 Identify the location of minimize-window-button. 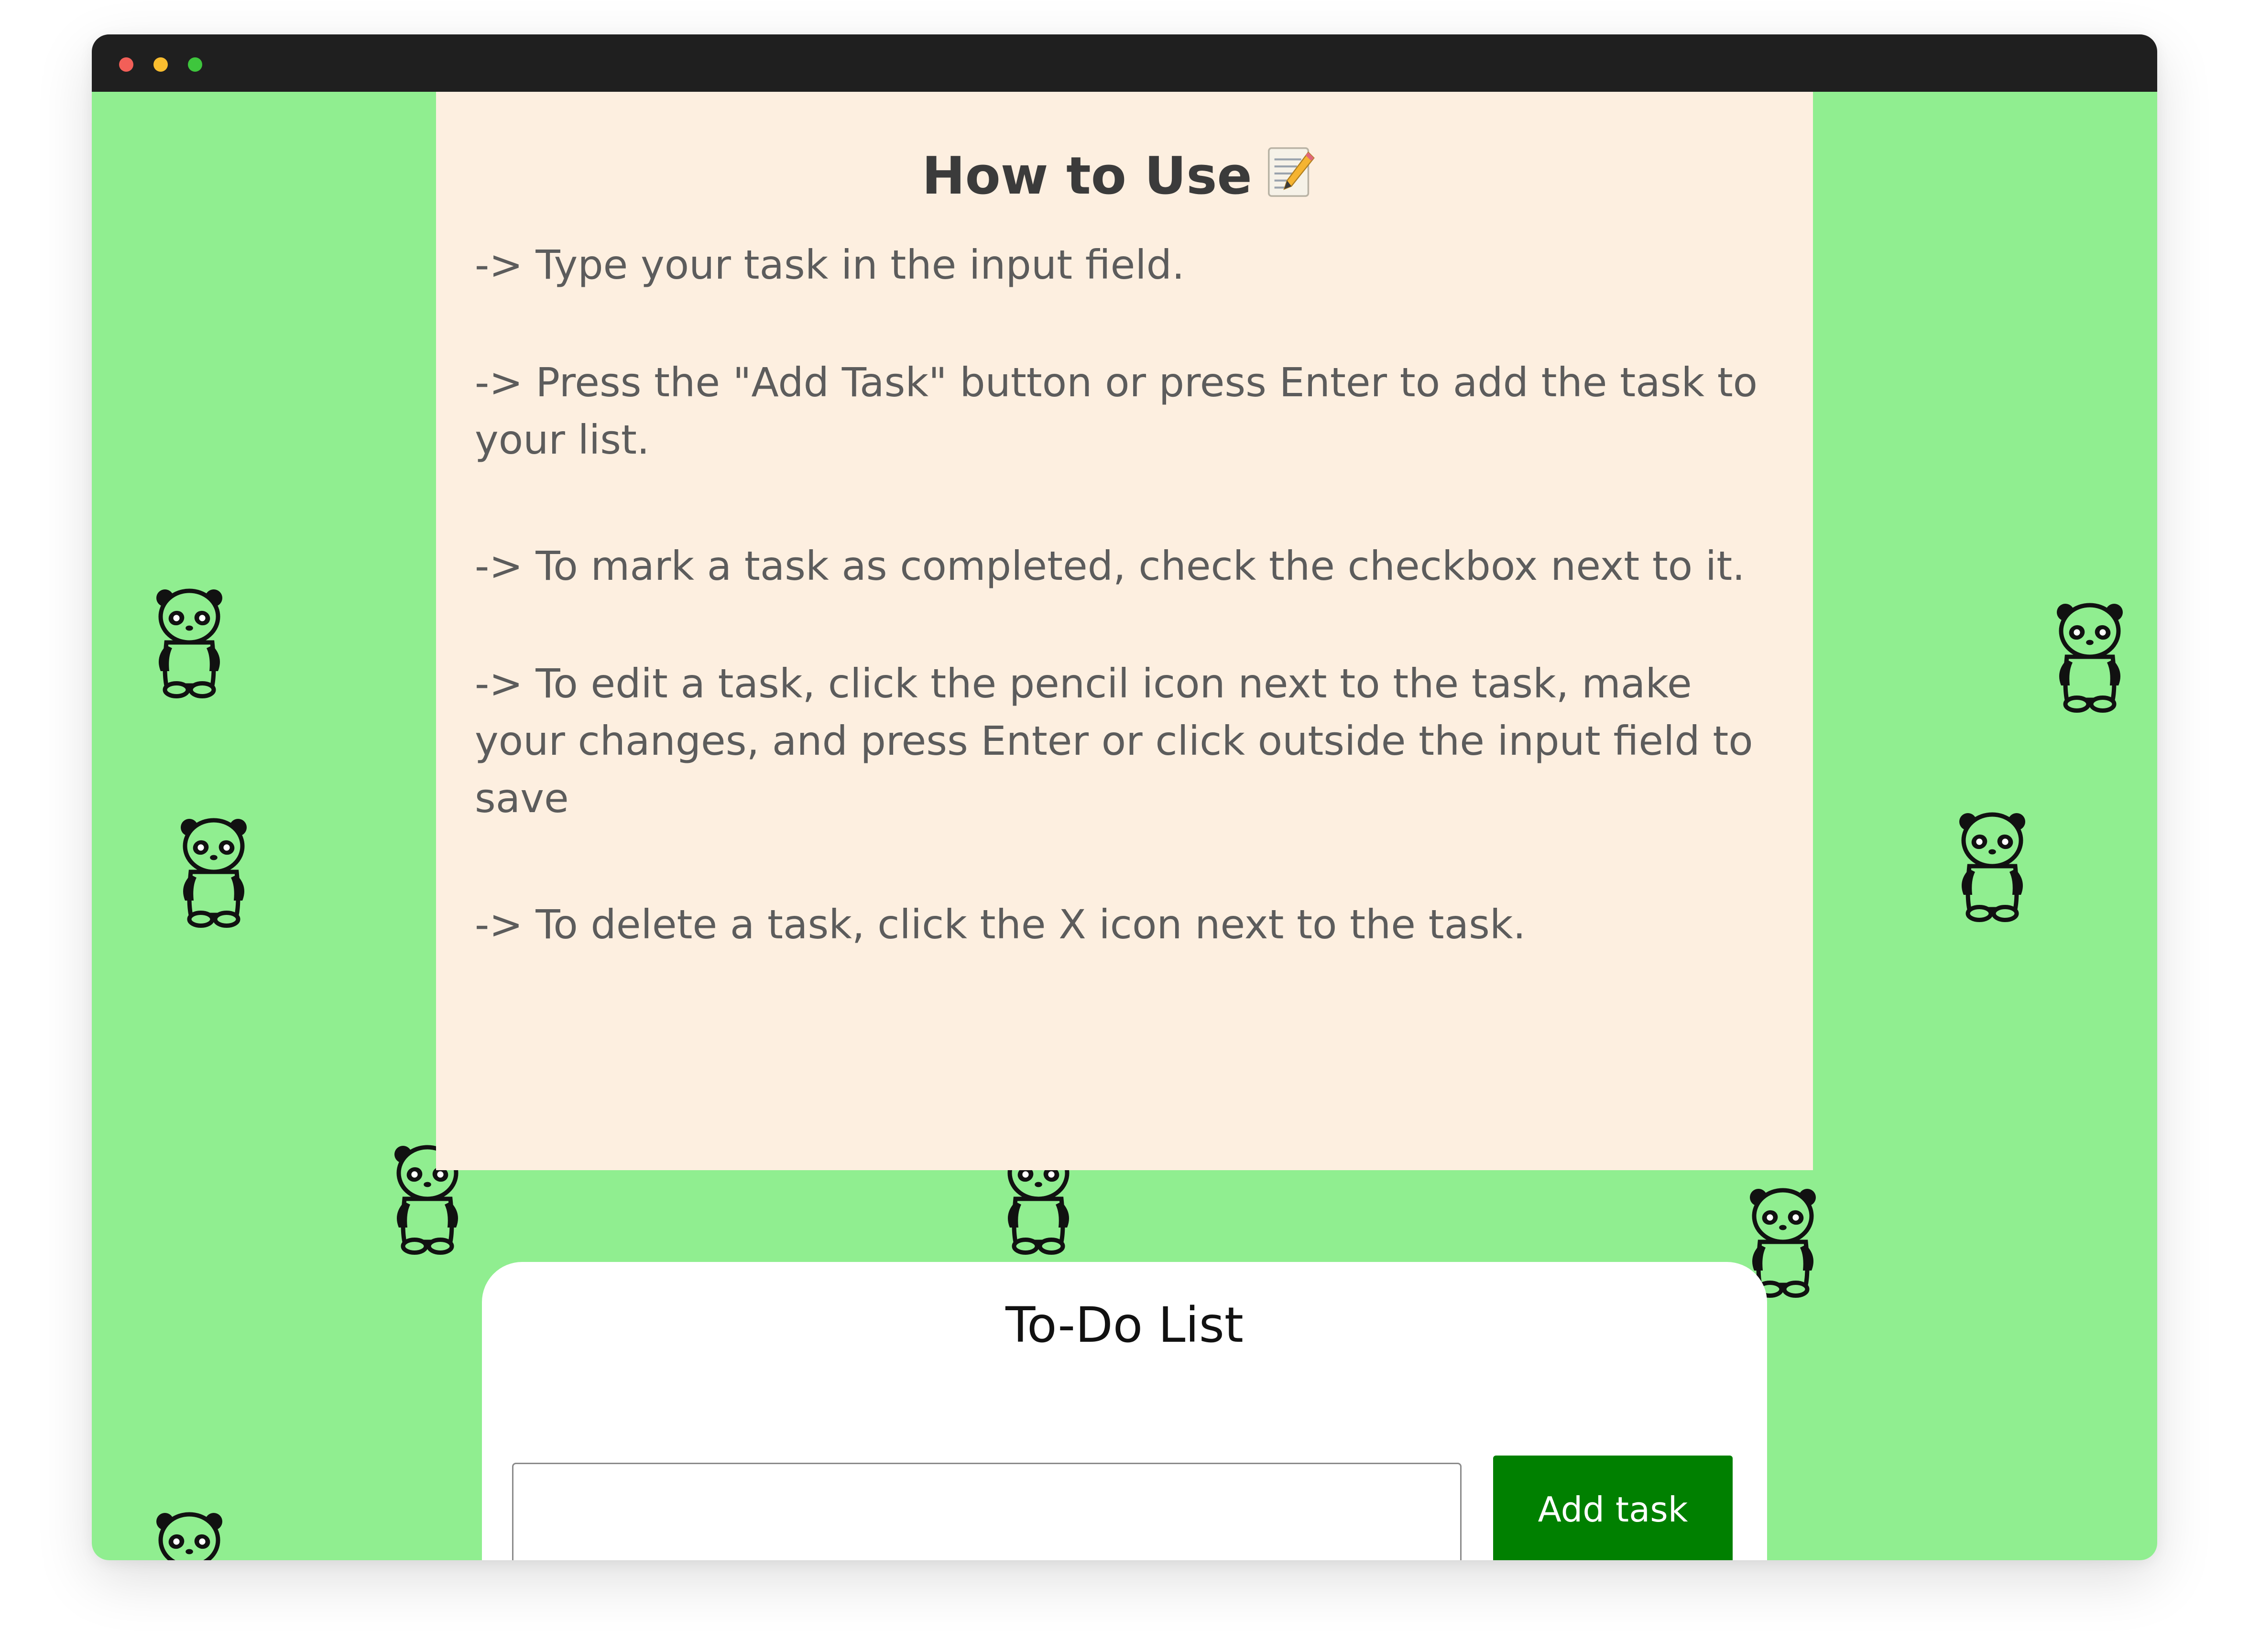
(160, 64).